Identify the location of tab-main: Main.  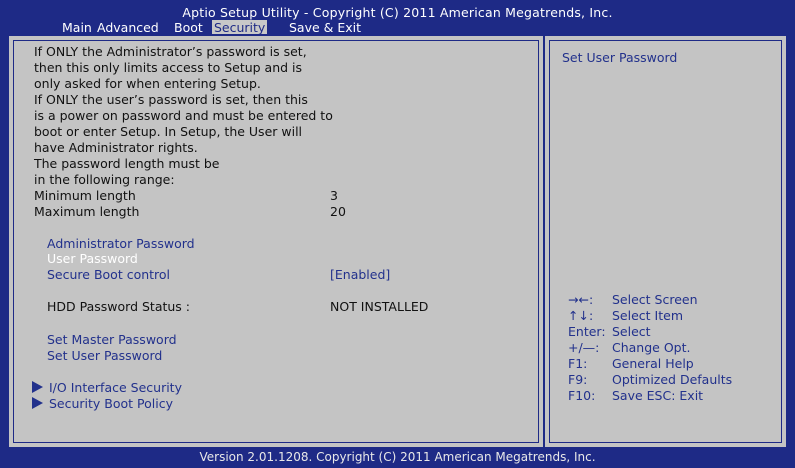
(77, 27).